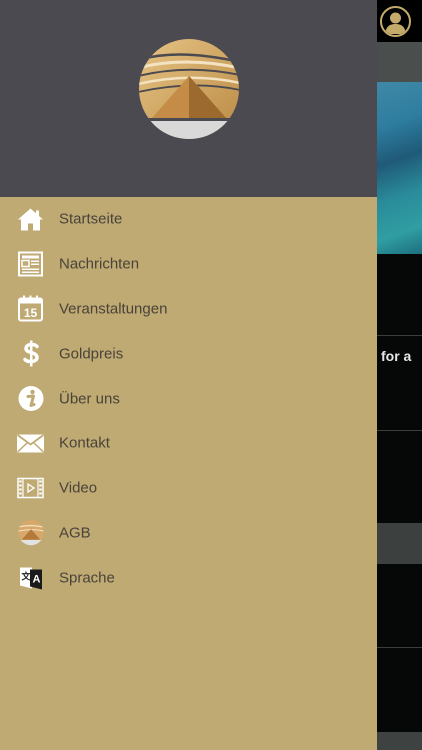 Image resolution: width=422 pixels, height=750 pixels. Describe the element at coordinates (30, 219) in the screenshot. I see `home-icon` at that location.